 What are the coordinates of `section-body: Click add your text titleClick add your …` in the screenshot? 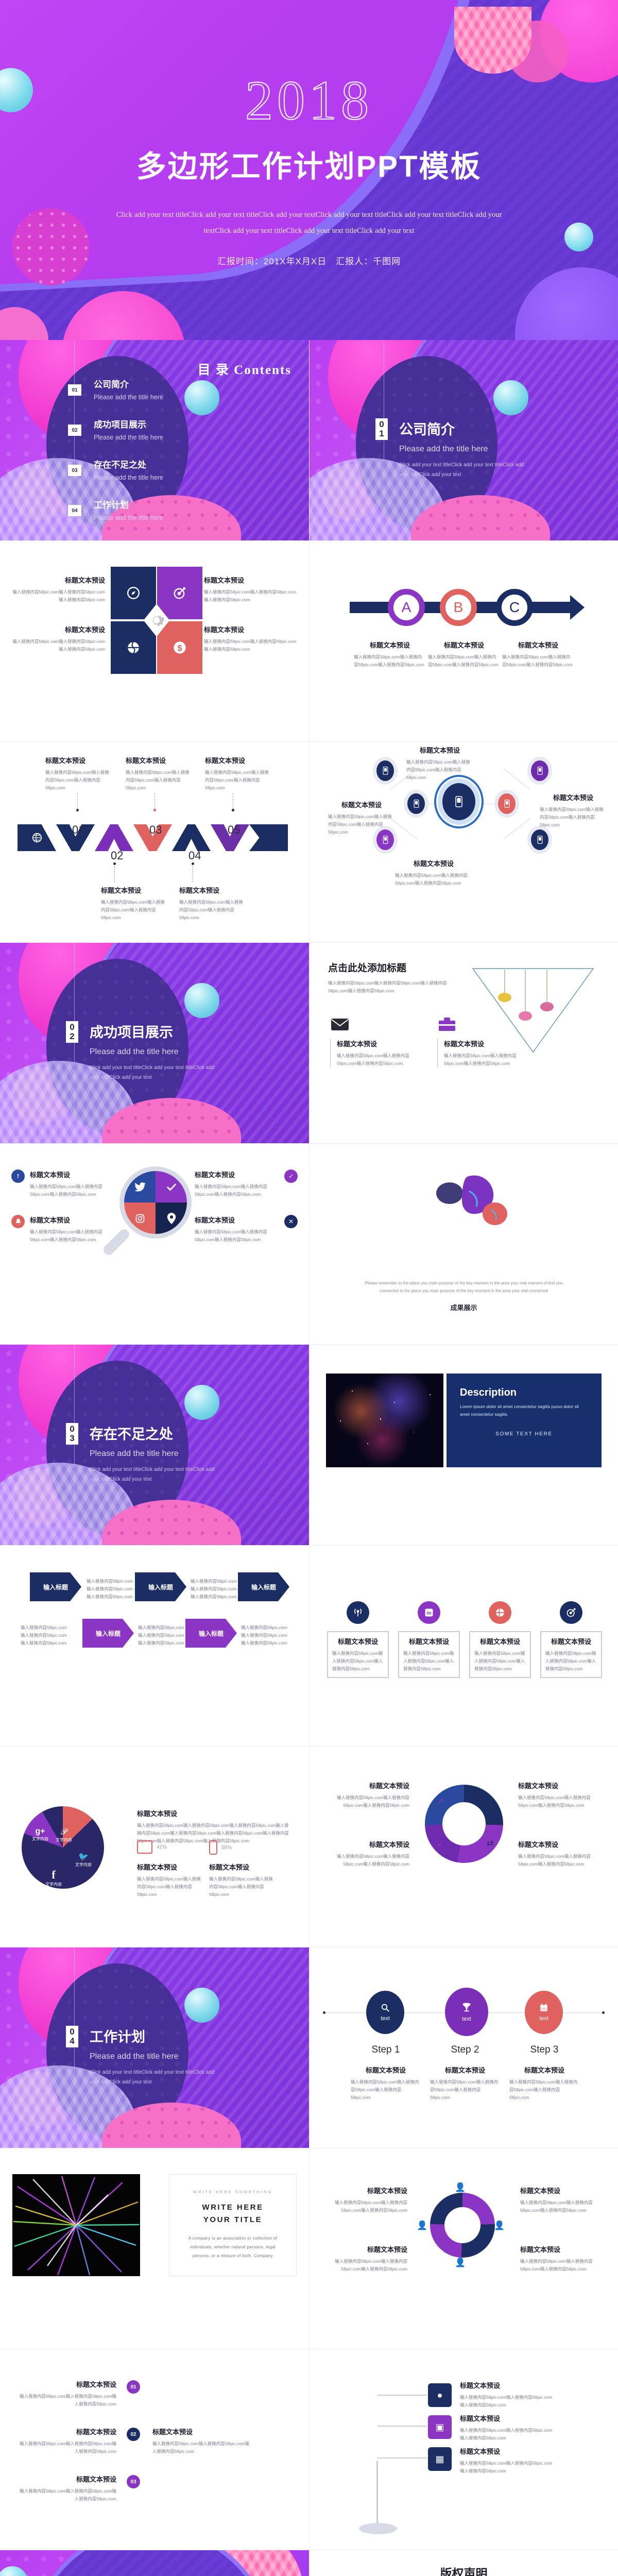 It's located at (152, 1474).